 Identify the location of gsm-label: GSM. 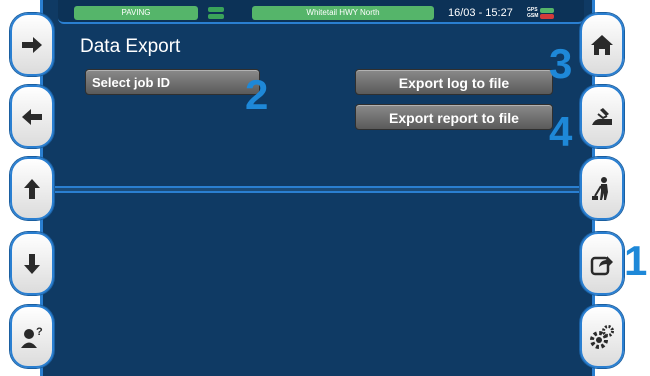
(533, 16).